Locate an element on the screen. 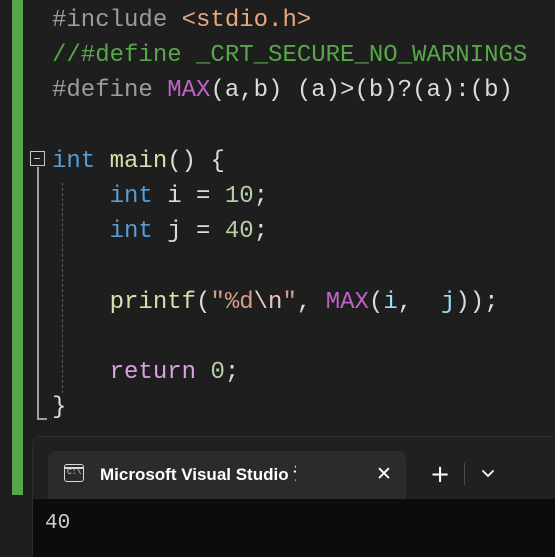 This screenshot has width=555, height=557. code-token: 0 is located at coordinates (217, 372).